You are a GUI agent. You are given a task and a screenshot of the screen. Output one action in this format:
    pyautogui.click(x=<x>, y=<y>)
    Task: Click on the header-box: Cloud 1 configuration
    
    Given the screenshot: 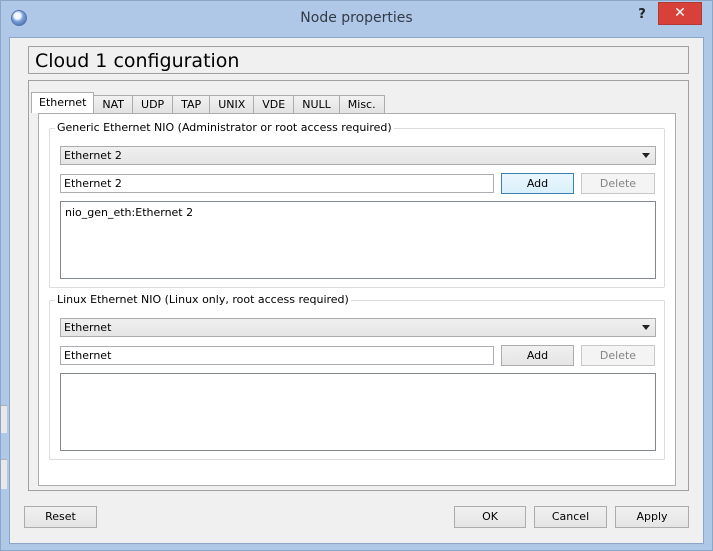 What is the action you would take?
    pyautogui.click(x=358, y=60)
    